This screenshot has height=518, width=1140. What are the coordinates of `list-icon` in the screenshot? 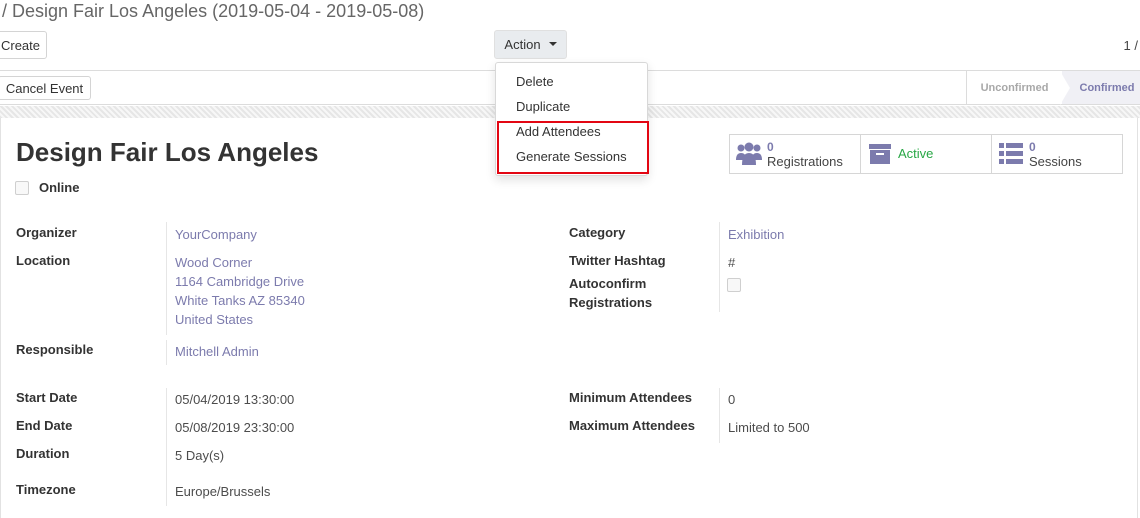 It's located at (1011, 153).